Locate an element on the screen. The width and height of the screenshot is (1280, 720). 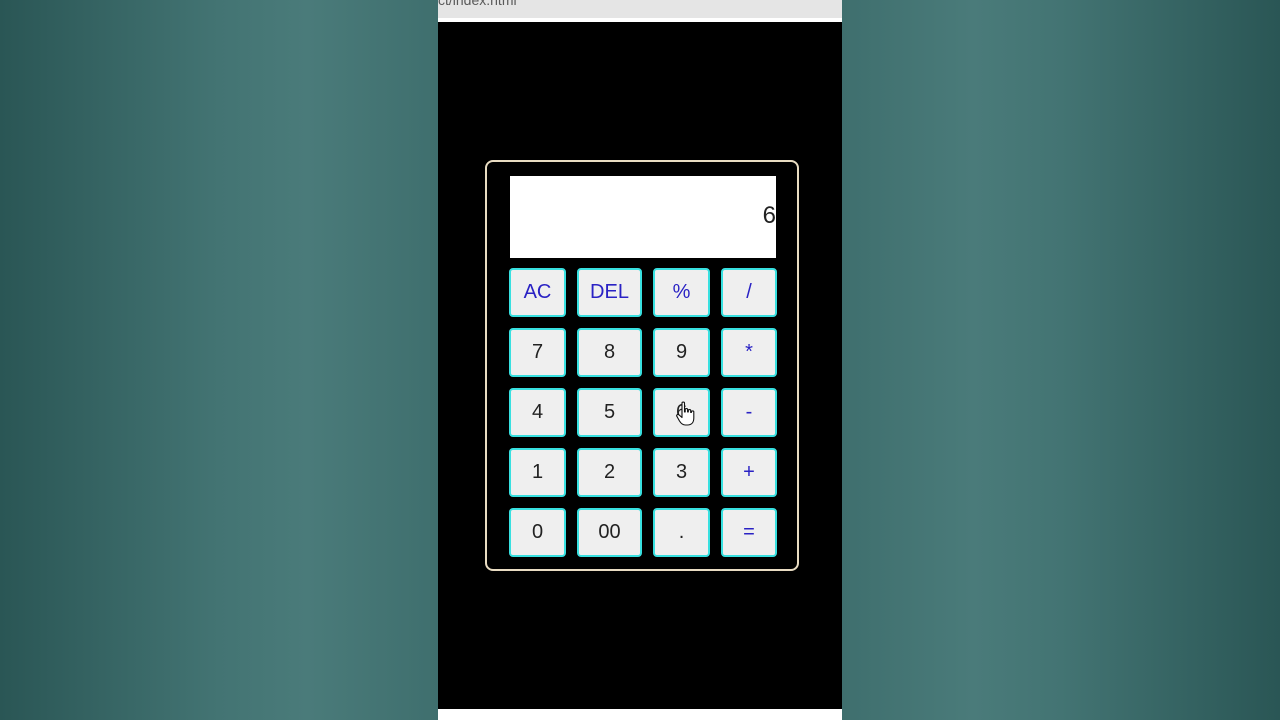
key-add: + is located at coordinates (749, 472).